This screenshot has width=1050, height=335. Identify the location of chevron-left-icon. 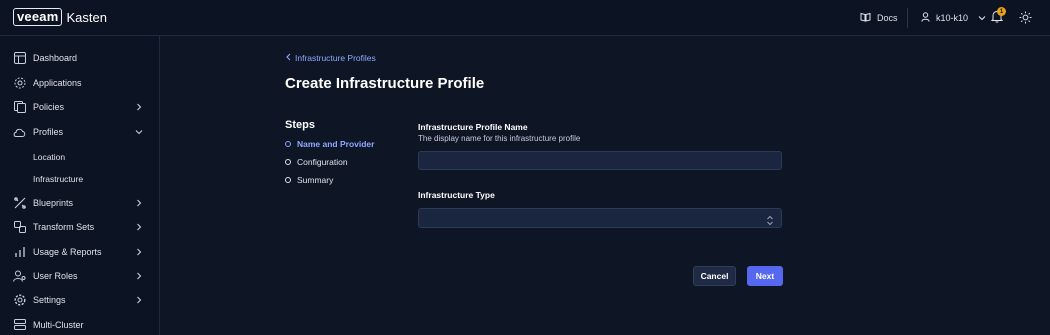
(288, 58).